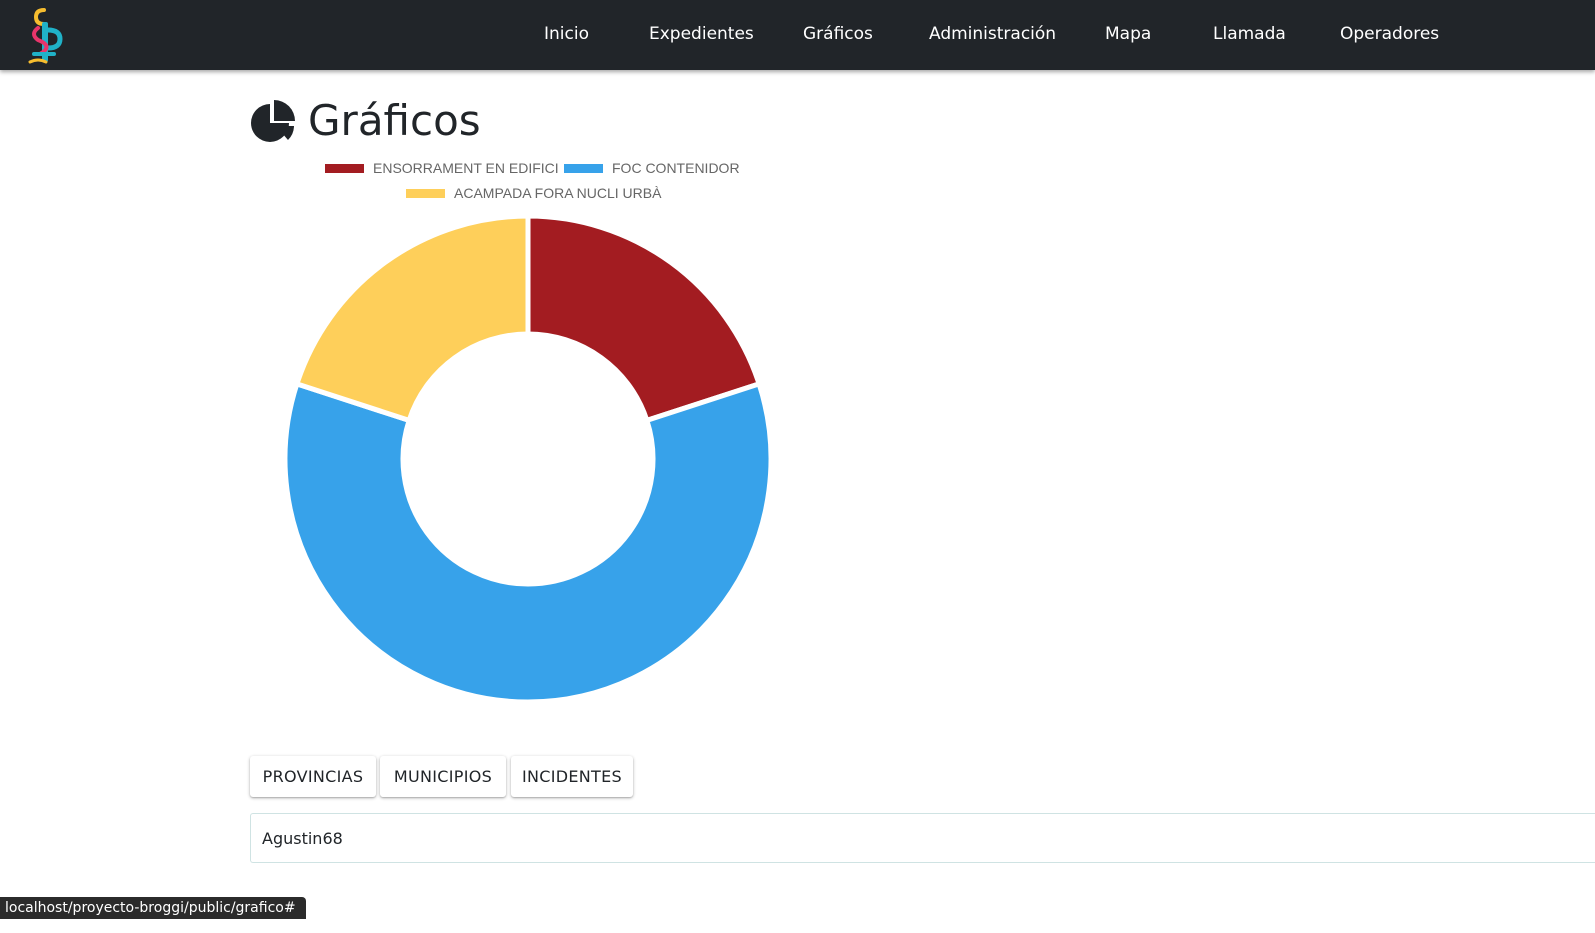  I want to click on provincias-button: PROVINCIAS, so click(313, 776).